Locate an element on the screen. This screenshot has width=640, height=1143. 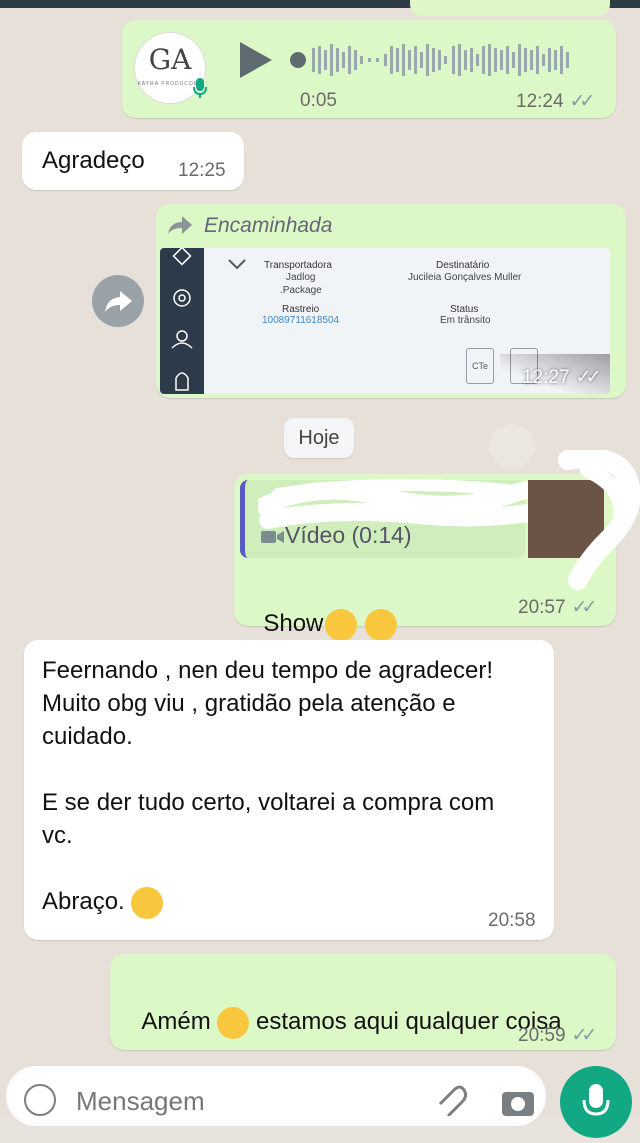
app-sidebar is located at coordinates (182, 321).